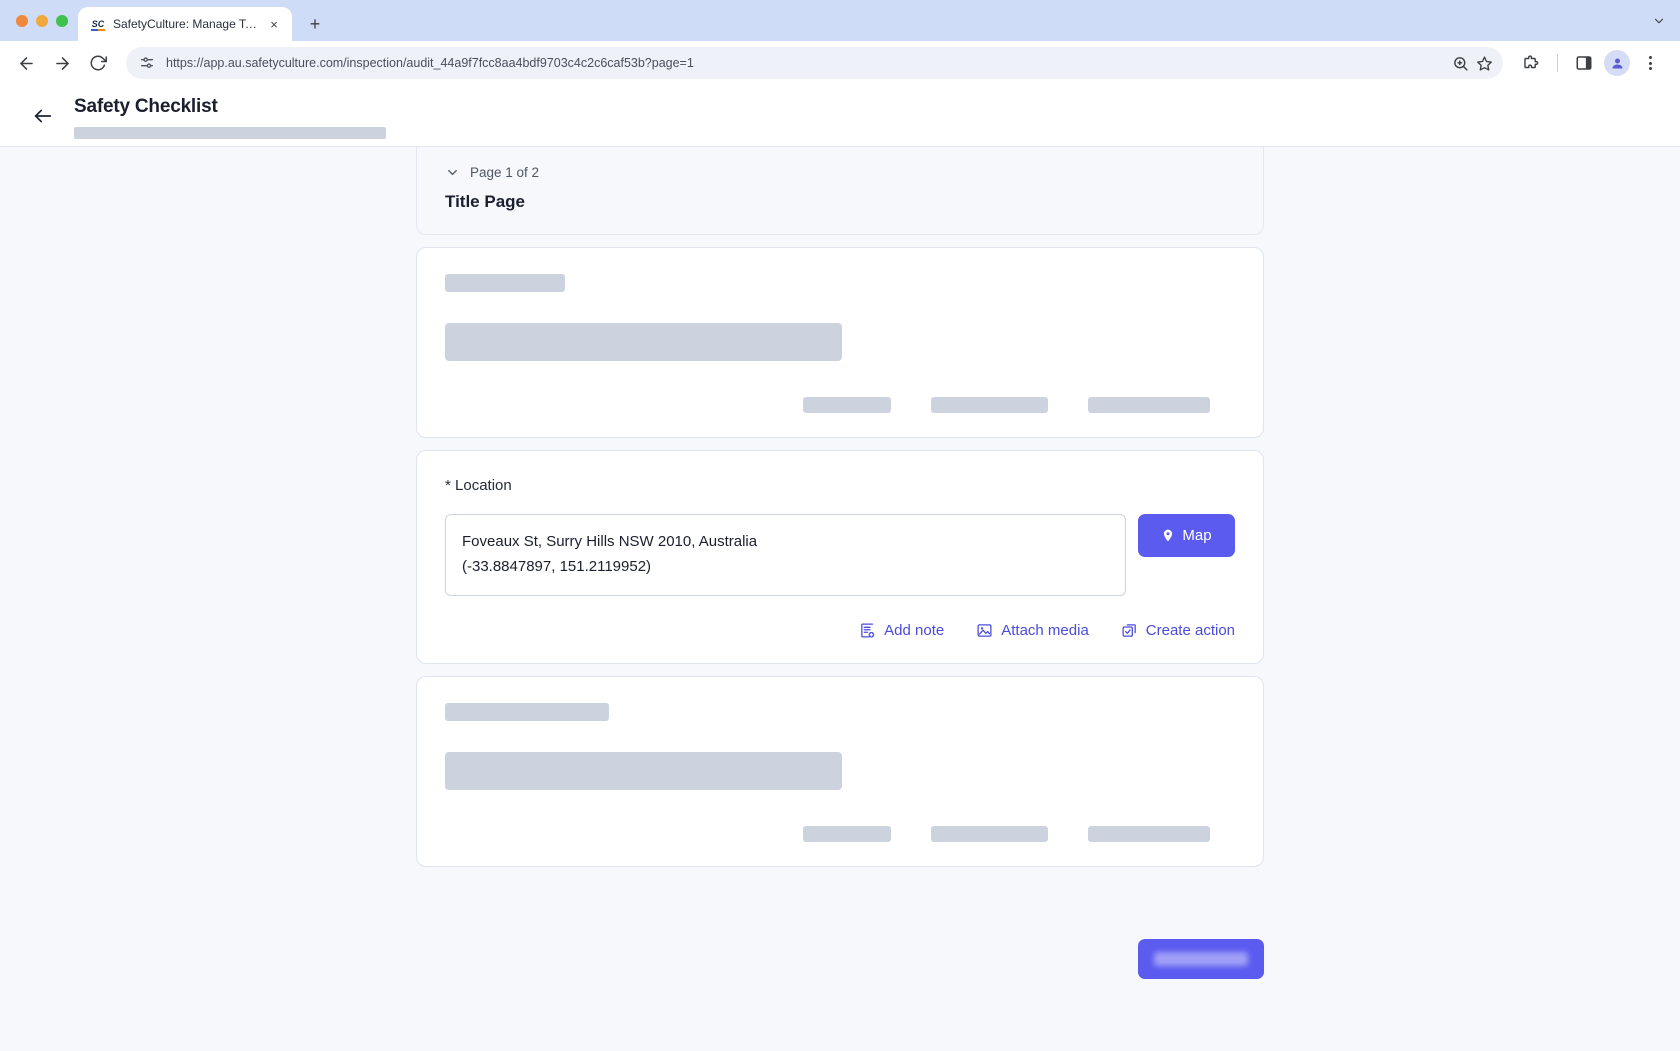  I want to click on submit-button-label, so click(1201, 959).